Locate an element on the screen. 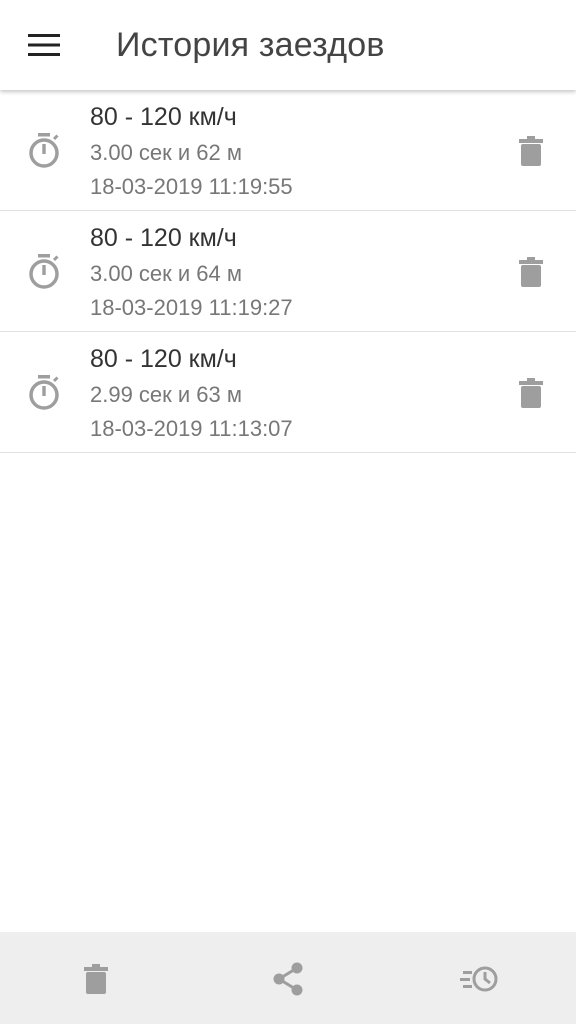 The image size is (576, 1024). run-timestamp: 18-03-2019 11:19:55 is located at coordinates (191, 186).